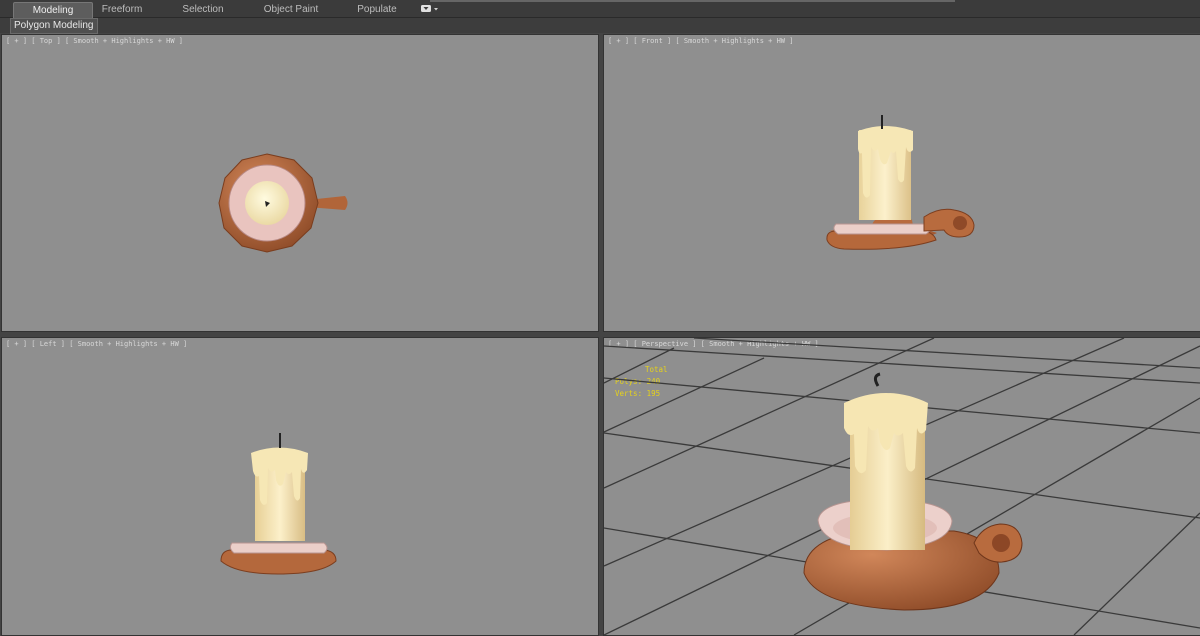 The image size is (1200, 636). What do you see at coordinates (283, 203) in the screenshot?
I see `candle-top-view` at bounding box center [283, 203].